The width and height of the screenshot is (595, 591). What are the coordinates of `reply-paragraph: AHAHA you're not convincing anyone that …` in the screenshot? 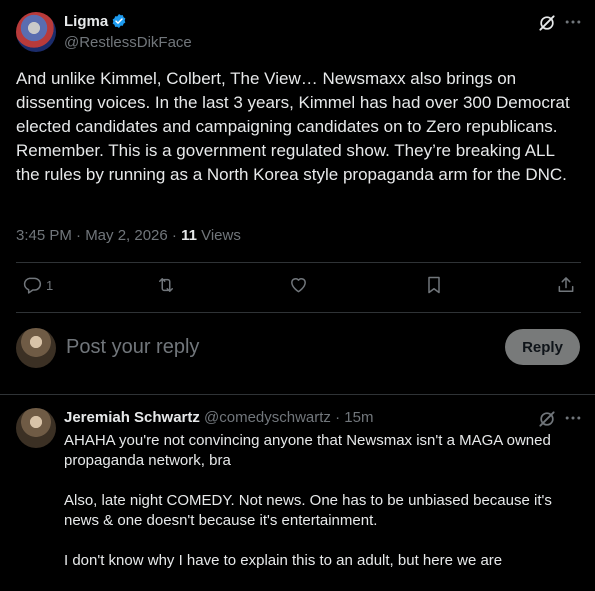 It's located at (307, 450).